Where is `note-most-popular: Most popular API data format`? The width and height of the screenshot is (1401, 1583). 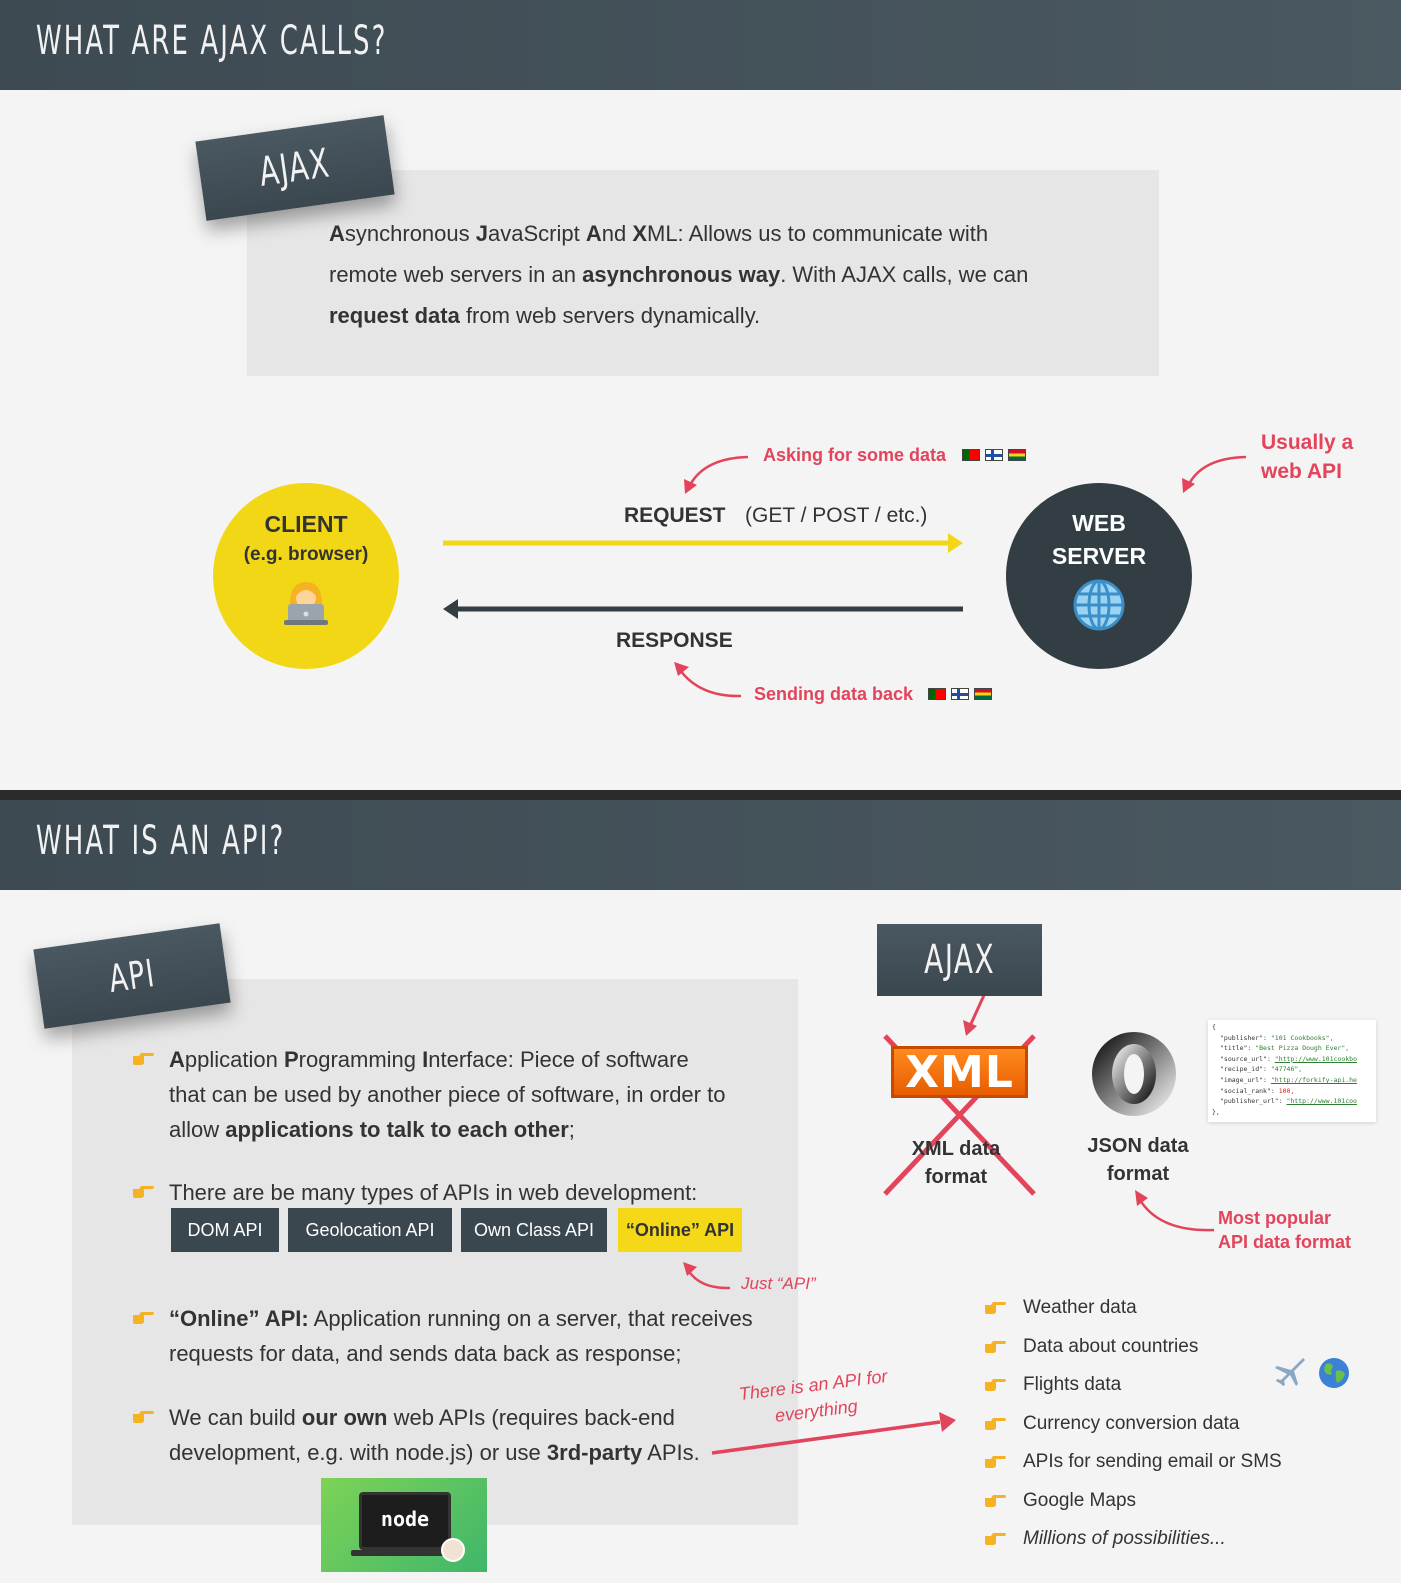
note-most-popular: Most popular API data format is located at coordinates (1285, 1230).